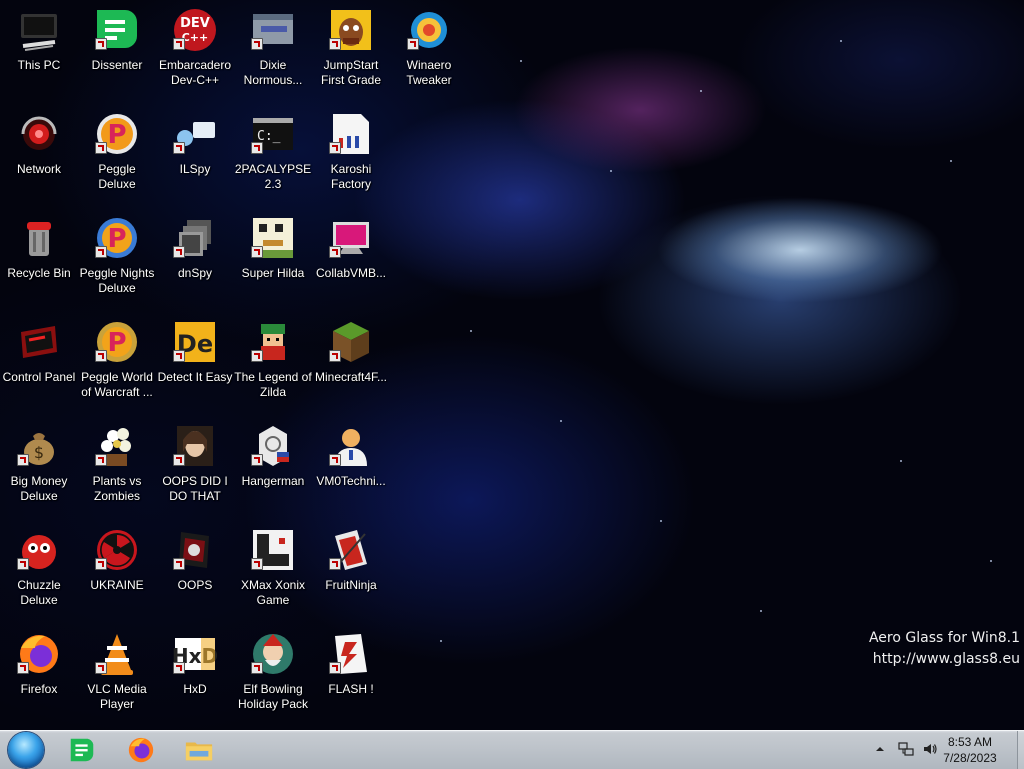  Describe the element at coordinates (351, 238) in the screenshot. I see `collabvm-icon` at that location.